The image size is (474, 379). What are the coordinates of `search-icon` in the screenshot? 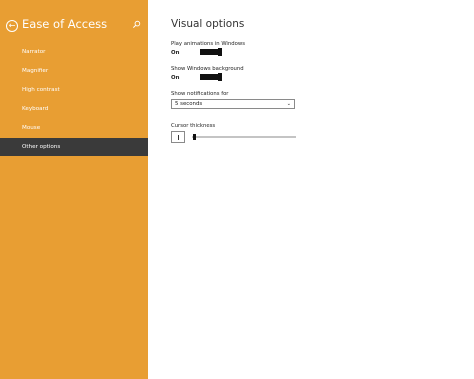 It's located at (136, 24).